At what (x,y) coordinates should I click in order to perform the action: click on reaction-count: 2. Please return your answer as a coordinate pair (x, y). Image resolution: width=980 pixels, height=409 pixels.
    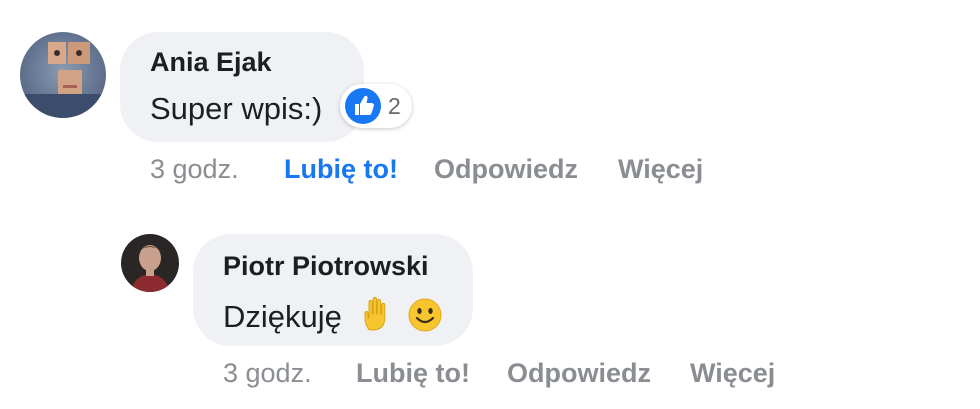
    Looking at the image, I should click on (394, 105).